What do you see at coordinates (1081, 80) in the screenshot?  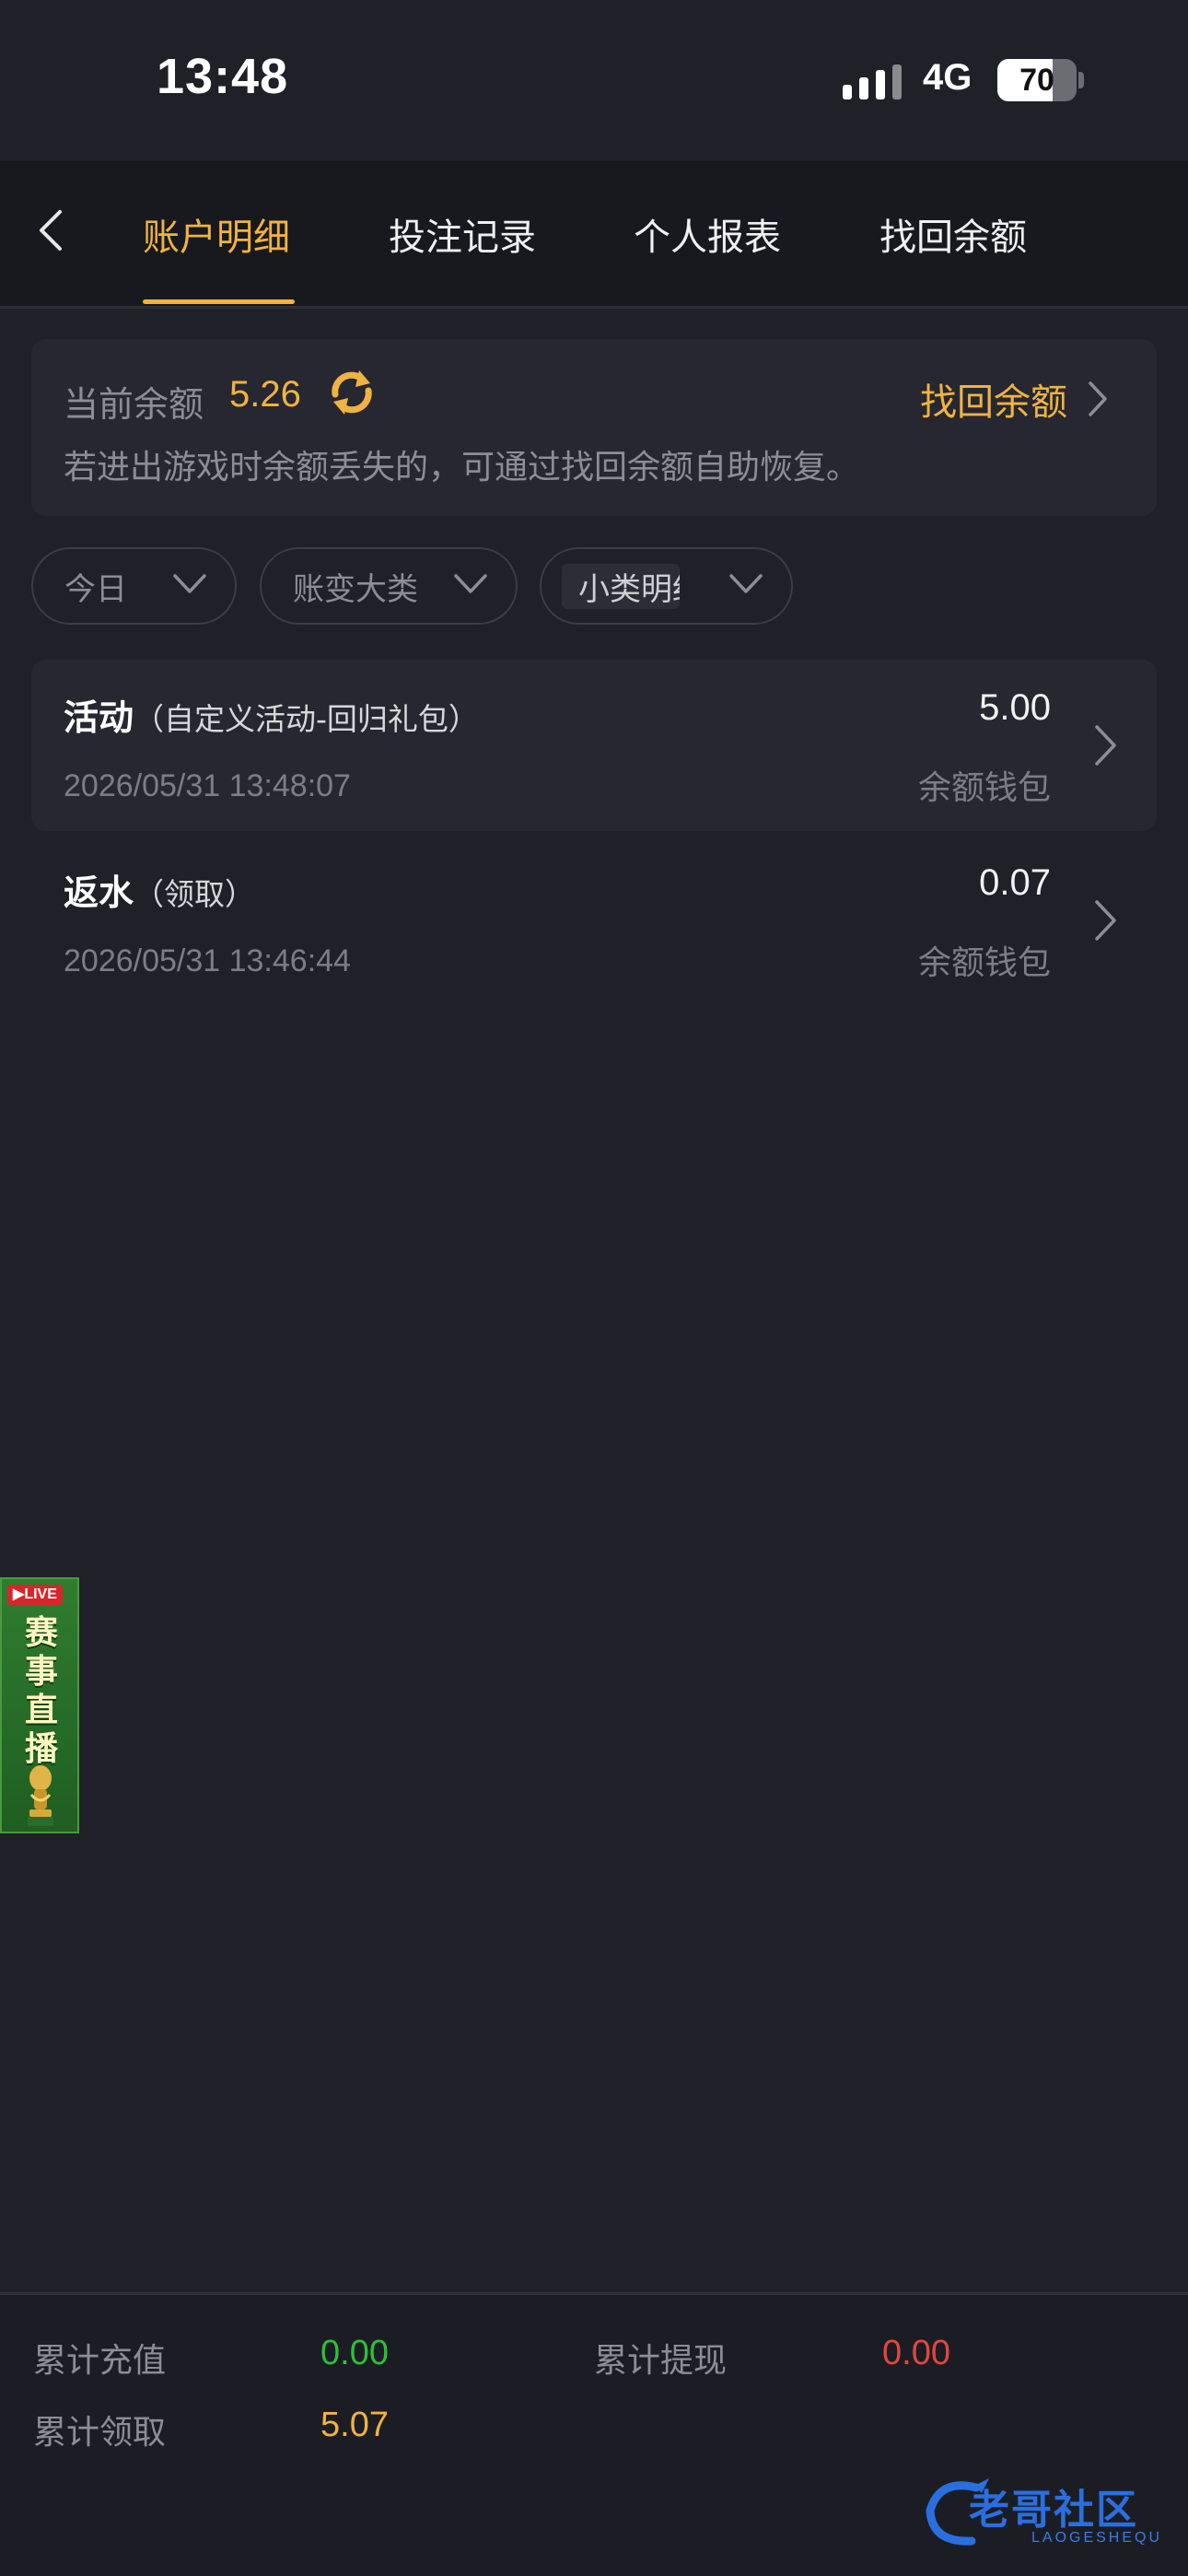 I see `battery-cap` at bounding box center [1081, 80].